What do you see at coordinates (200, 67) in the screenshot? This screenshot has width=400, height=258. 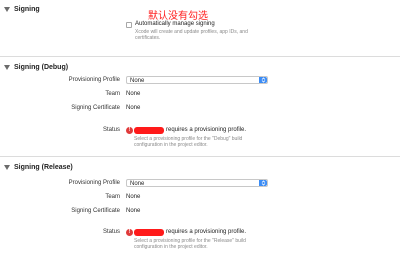 I see `signing-debug-section-header: Signing (Debug)` at bounding box center [200, 67].